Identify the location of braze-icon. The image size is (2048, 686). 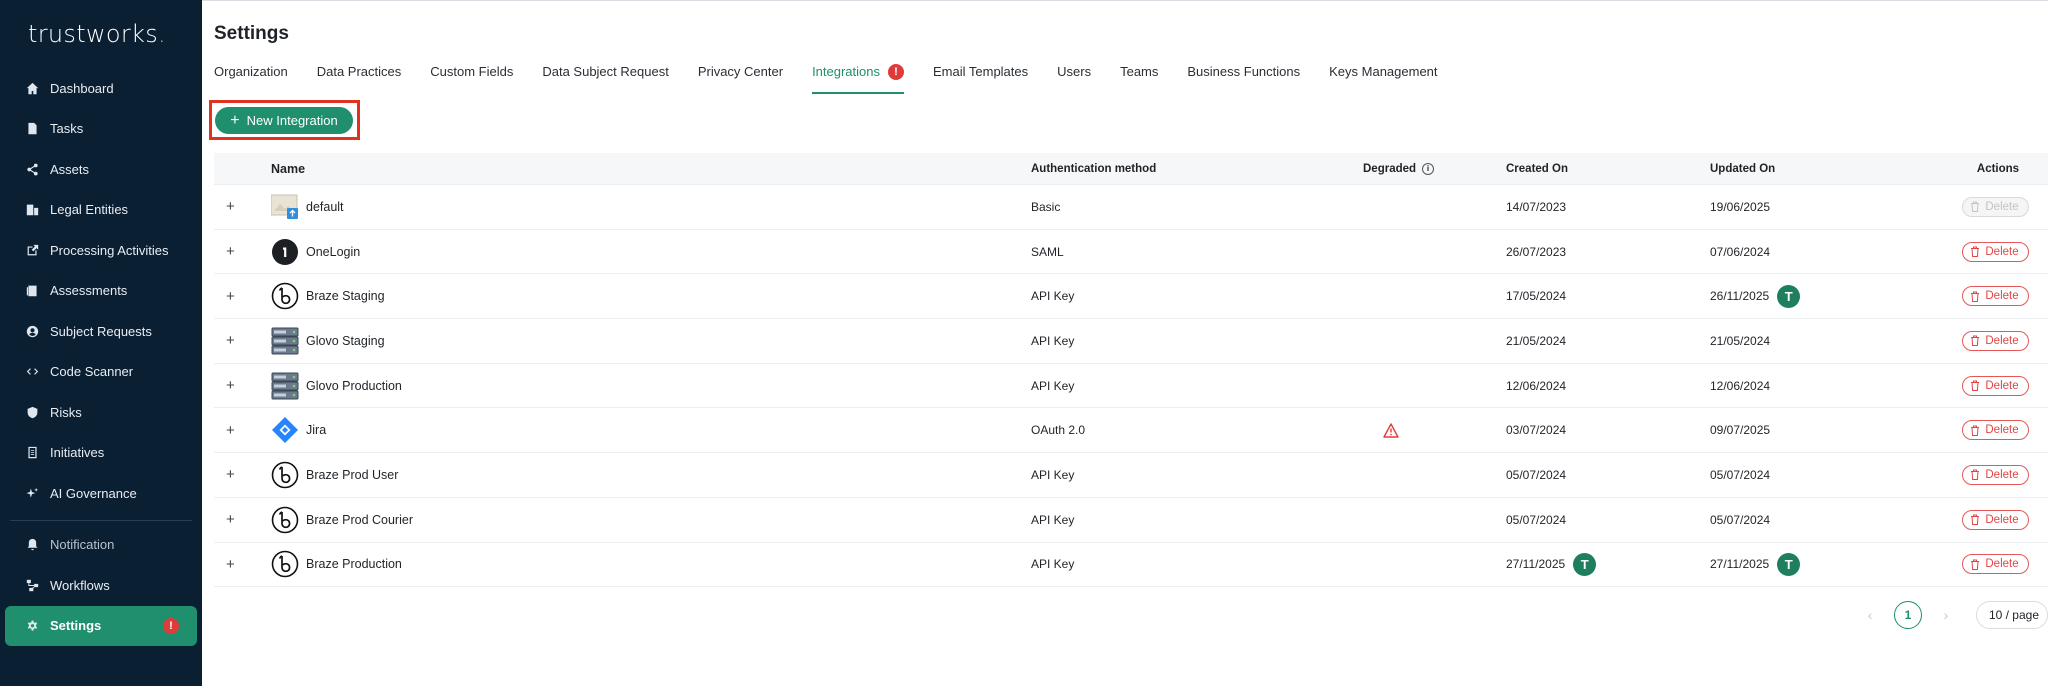
(285, 520).